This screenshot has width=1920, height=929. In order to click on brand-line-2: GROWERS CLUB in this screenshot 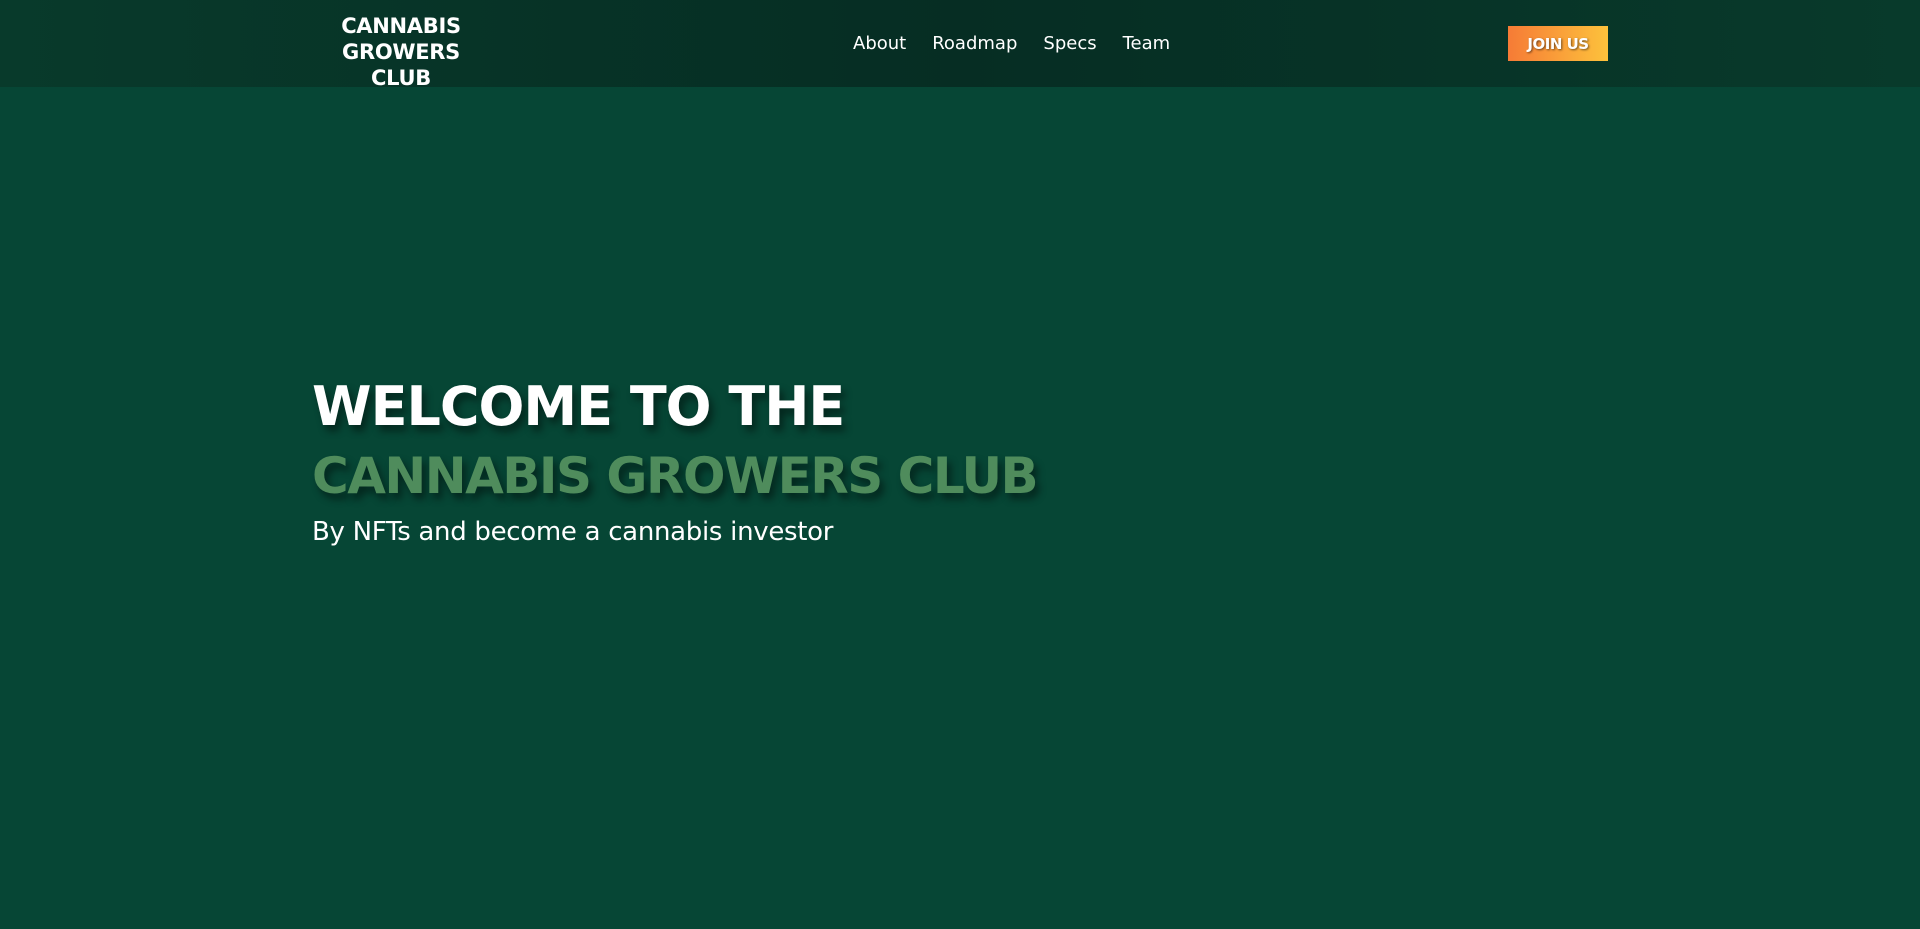, I will do `click(401, 65)`.